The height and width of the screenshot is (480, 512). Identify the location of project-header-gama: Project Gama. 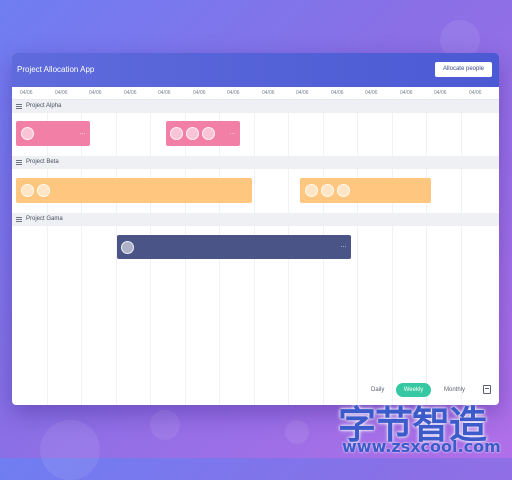
(255, 219).